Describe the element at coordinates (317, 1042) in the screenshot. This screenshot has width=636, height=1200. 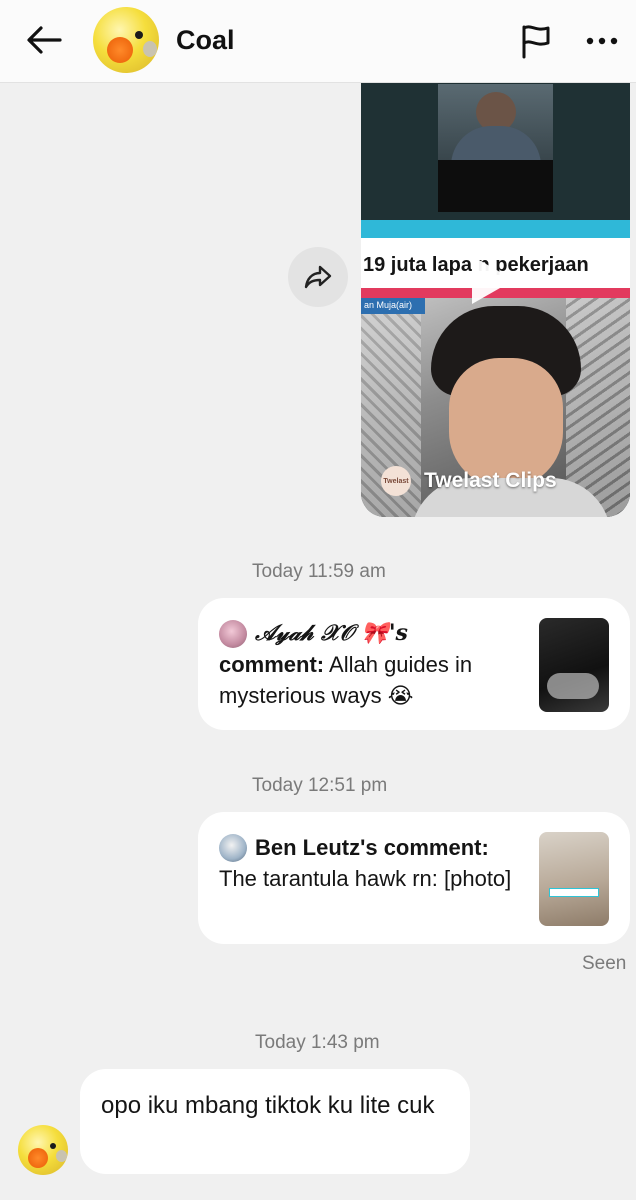
I see `message-timestamp: Today 1:43 pm` at that location.